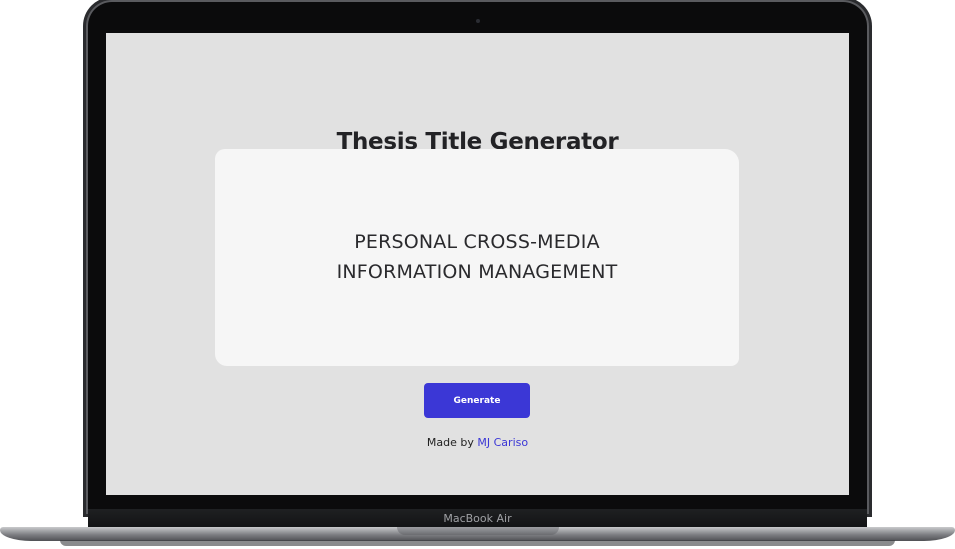 This screenshot has width=955, height=549. What do you see at coordinates (477, 400) in the screenshot?
I see `generate-button: Generate` at bounding box center [477, 400].